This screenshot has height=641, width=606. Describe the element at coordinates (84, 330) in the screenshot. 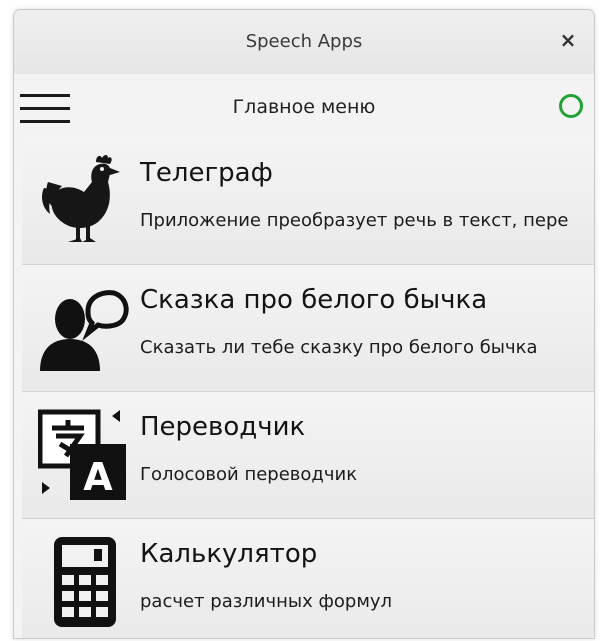

I see `person-speech-icon` at that location.